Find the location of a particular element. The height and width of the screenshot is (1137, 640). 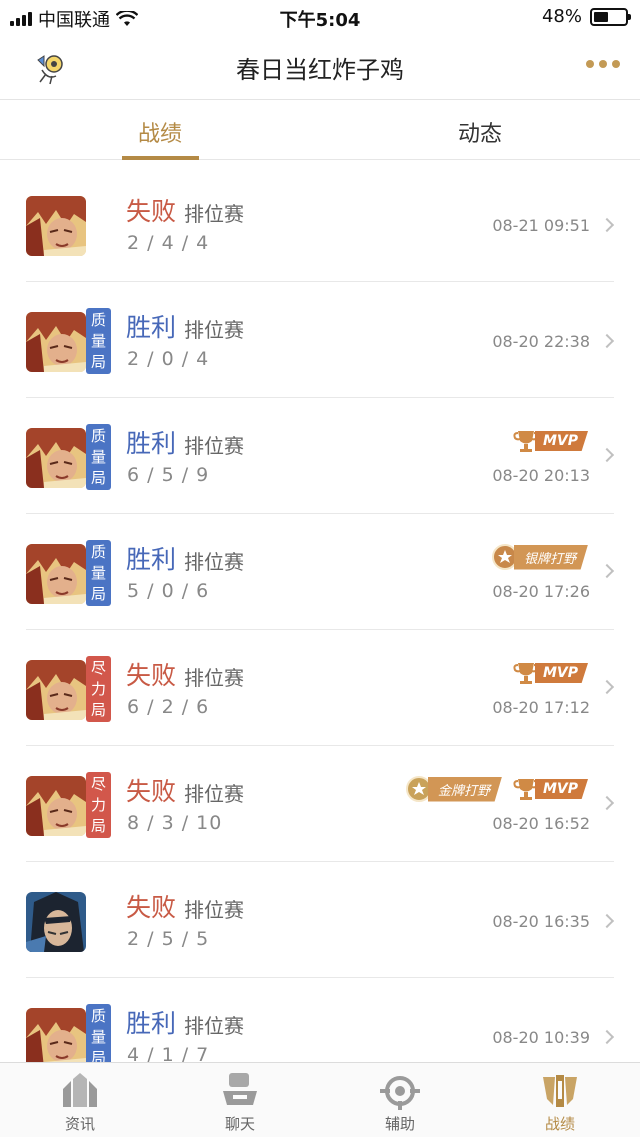

nav-chat: 聊天 is located at coordinates (240, 1102).